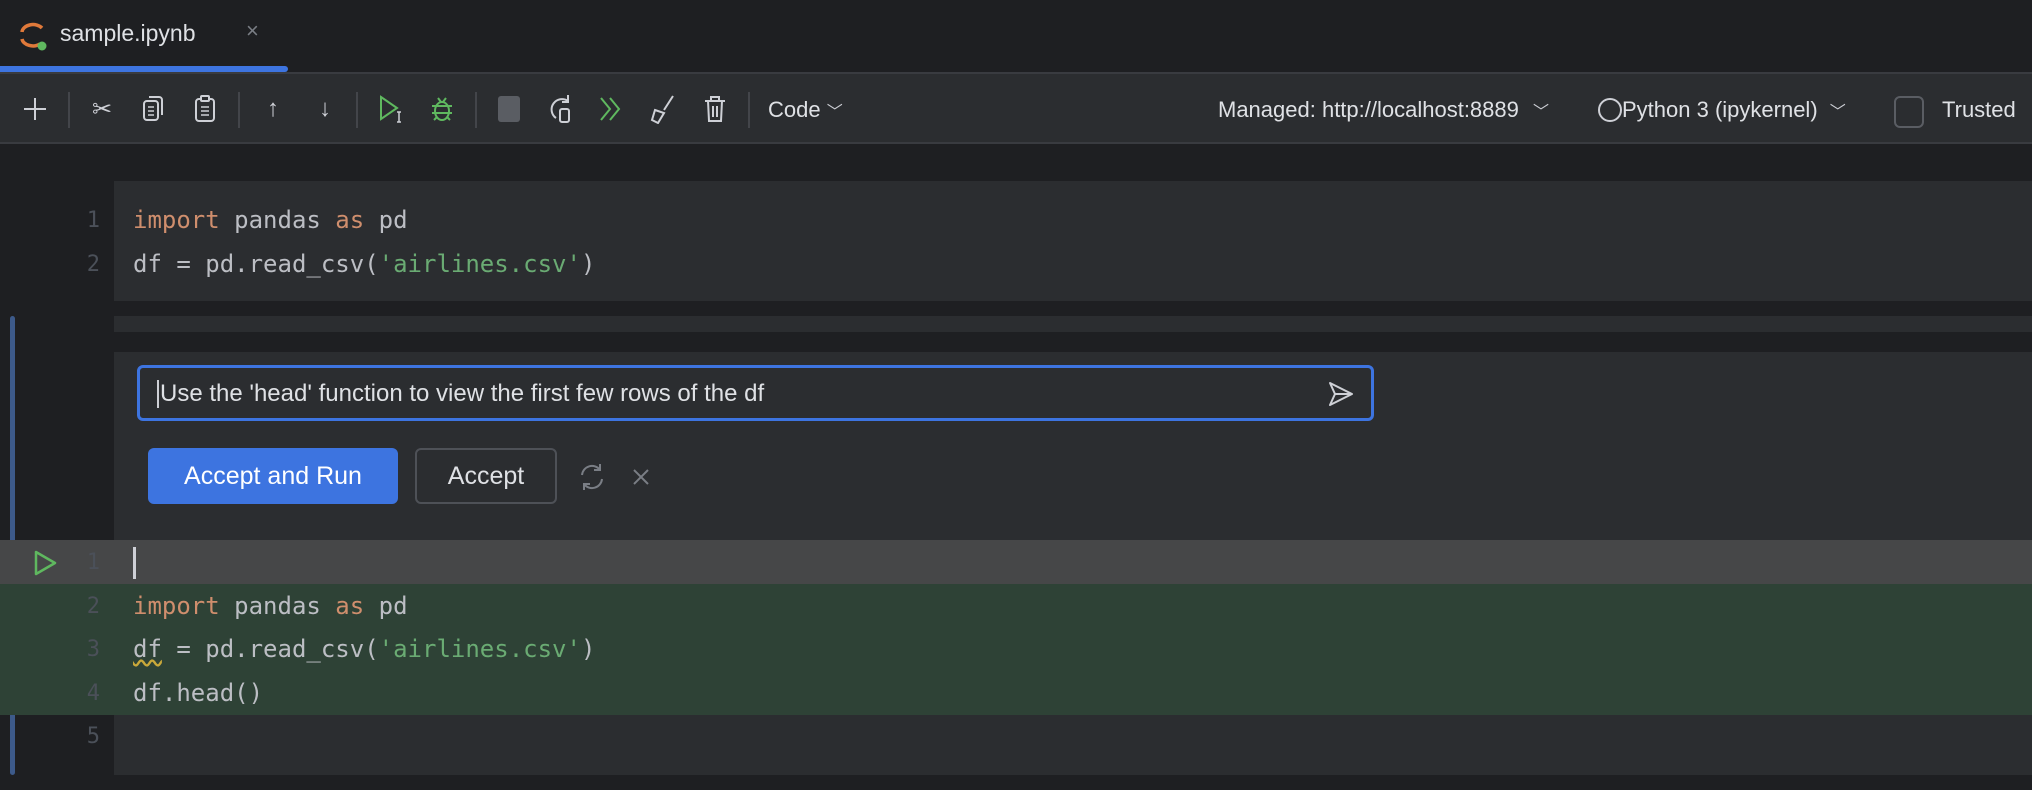 Image resolution: width=2032 pixels, height=790 pixels. I want to click on code-cell-2-bottom, so click(1073, 745).